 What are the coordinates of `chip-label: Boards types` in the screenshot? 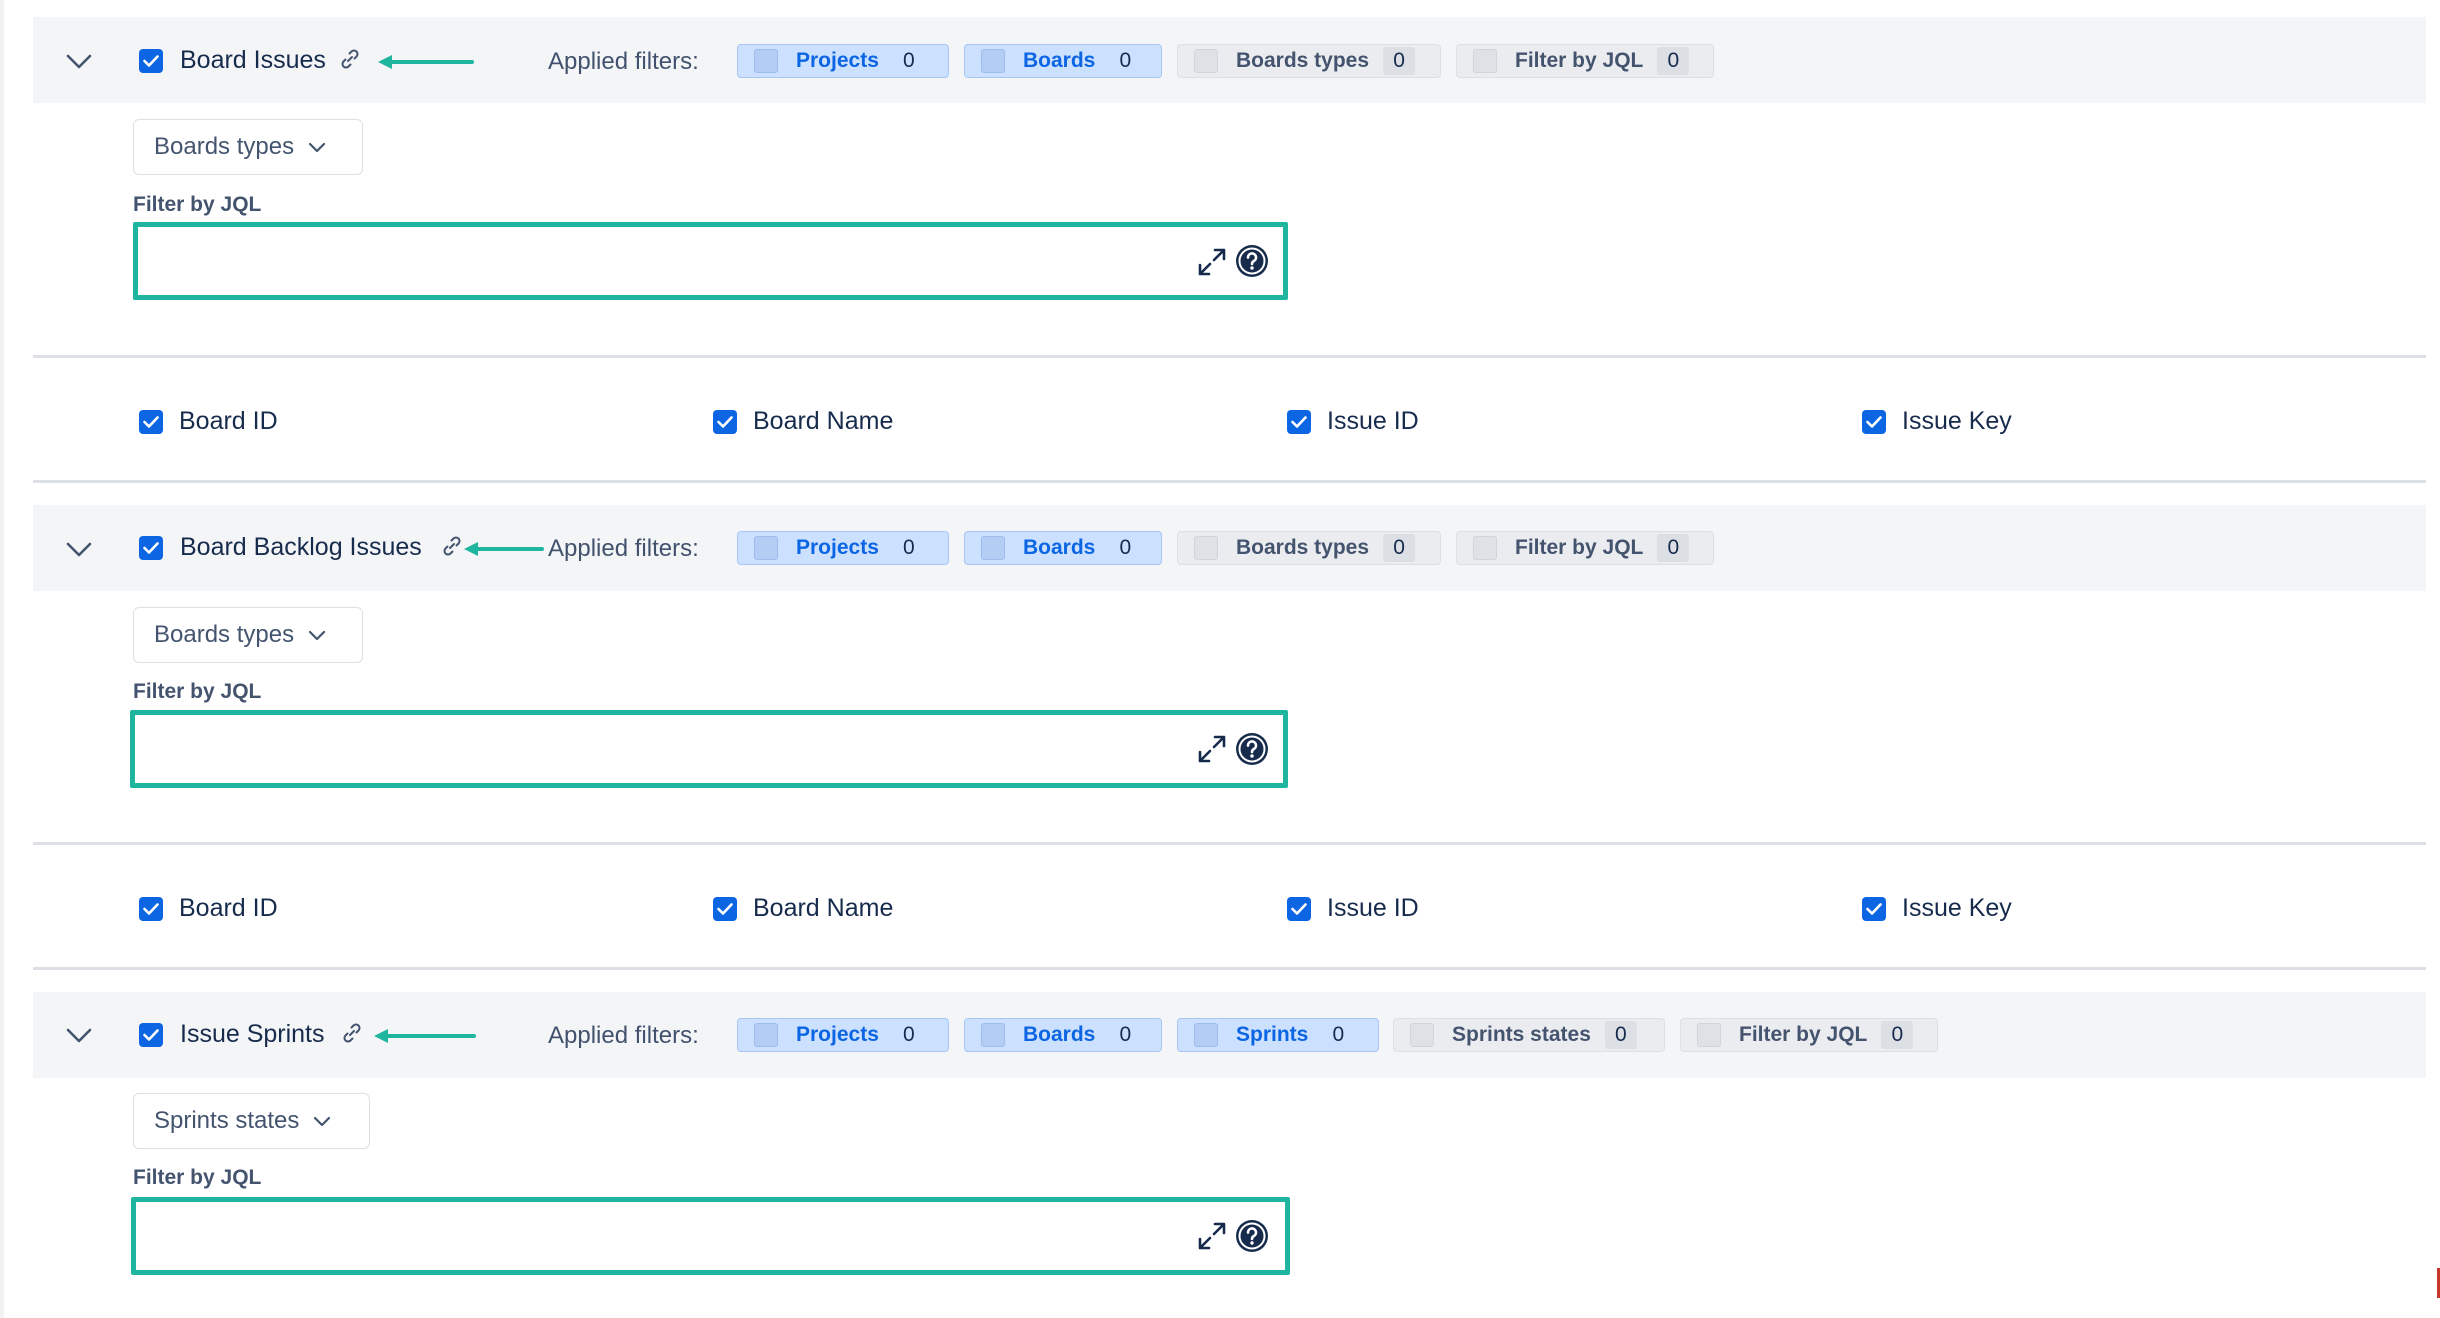 It's located at (1303, 60).